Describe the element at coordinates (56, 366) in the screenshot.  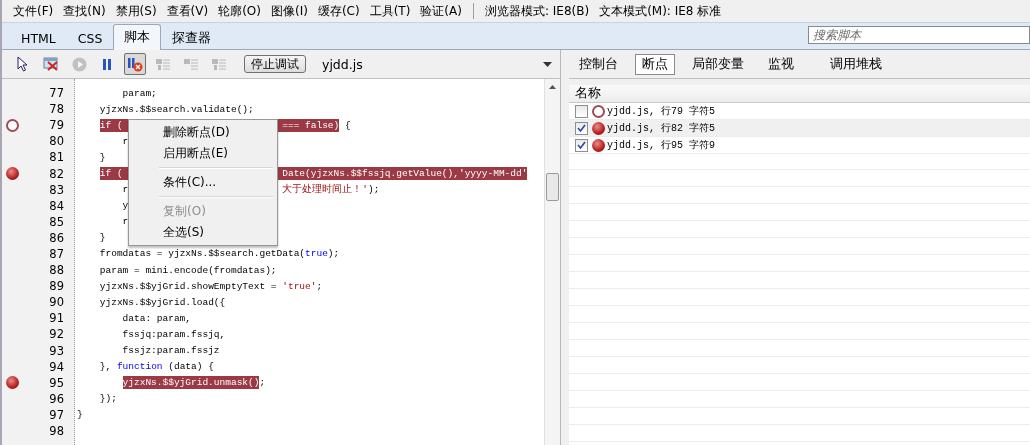
I see `line-number: 94` at that location.